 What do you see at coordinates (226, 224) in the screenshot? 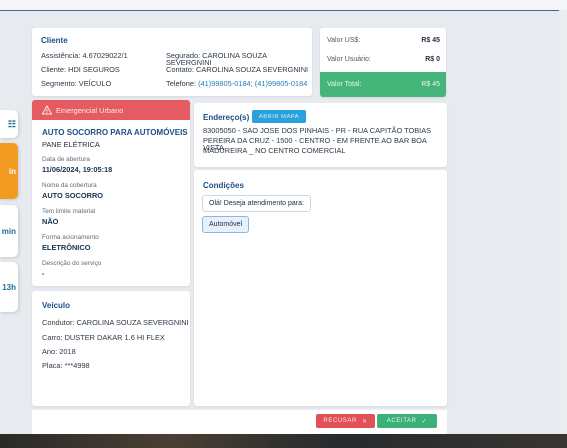
I see `automovel-option: Automóvel` at bounding box center [226, 224].